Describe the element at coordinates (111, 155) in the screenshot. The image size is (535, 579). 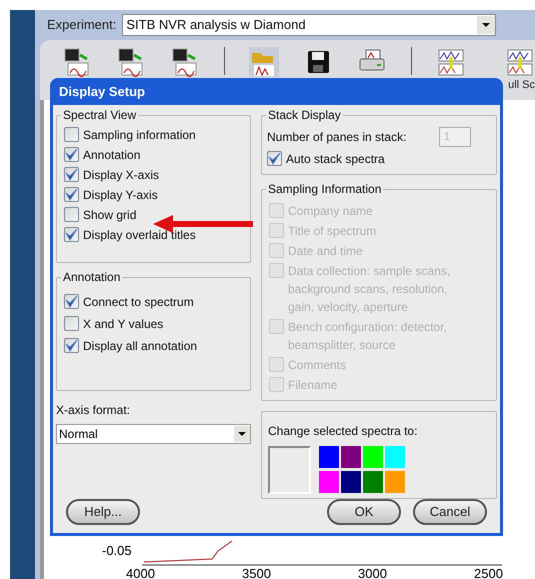
I see `checkbox-label: Annotation` at that location.